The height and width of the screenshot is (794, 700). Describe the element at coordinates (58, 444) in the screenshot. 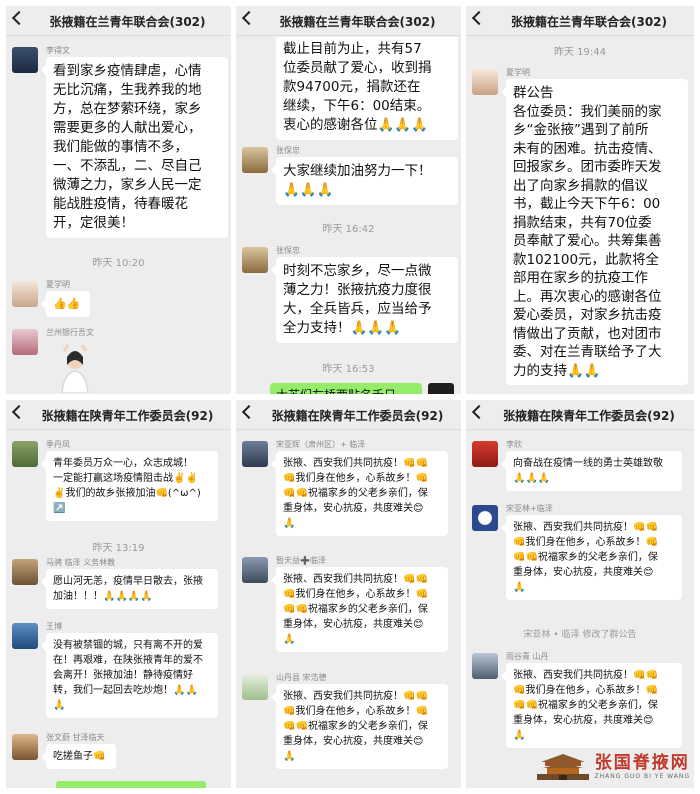

I see `sender-name: 季丹凤` at that location.